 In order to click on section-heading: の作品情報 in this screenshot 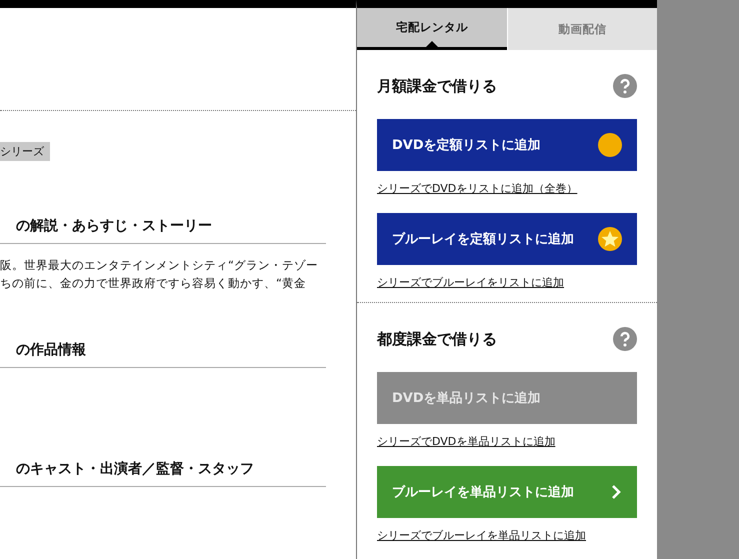, I will do `click(163, 354)`.